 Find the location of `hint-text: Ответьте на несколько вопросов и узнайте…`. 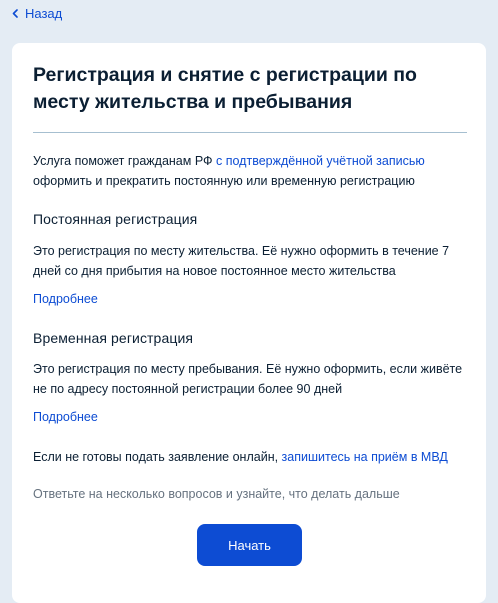

hint-text: Ответьте на несколько вопросов и узнайте… is located at coordinates (216, 494).